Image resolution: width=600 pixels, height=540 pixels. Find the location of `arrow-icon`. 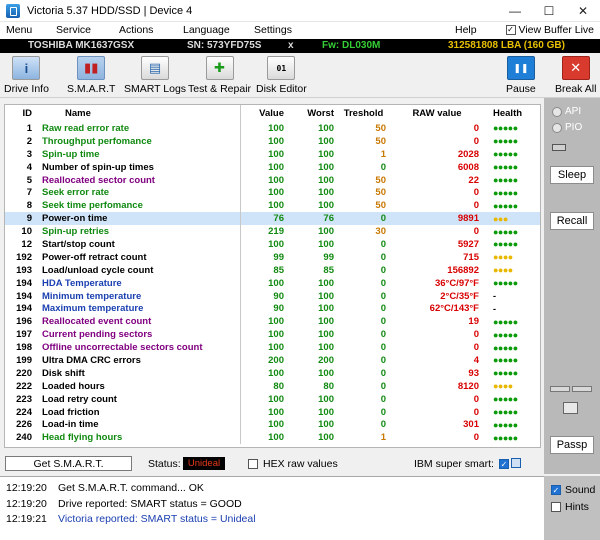

arrow-icon is located at coordinates (570, 408).